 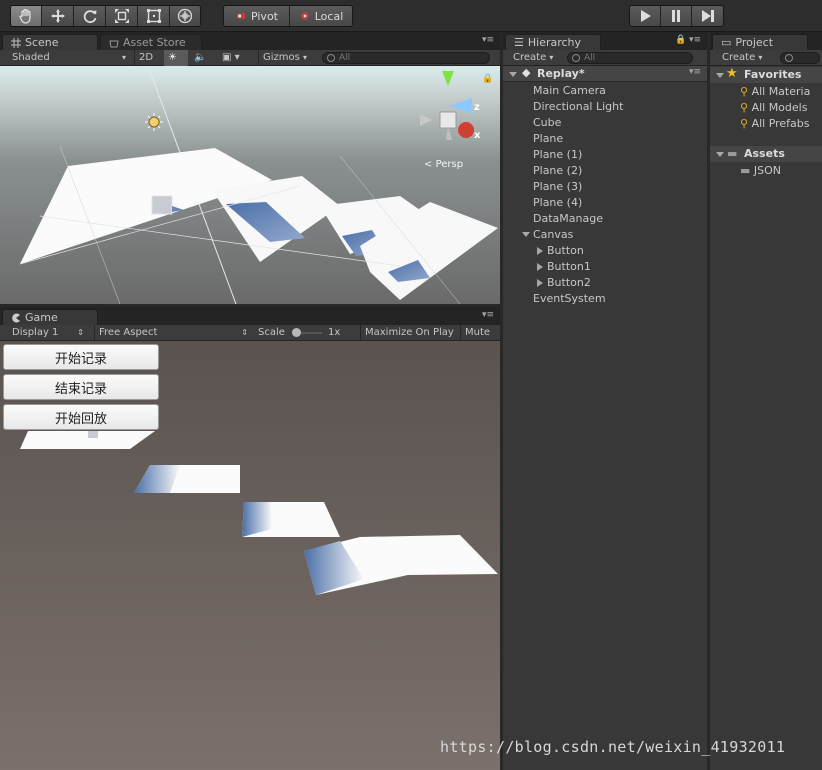 I want to click on hierarchy-item-button2: Button2, so click(x=569, y=283).